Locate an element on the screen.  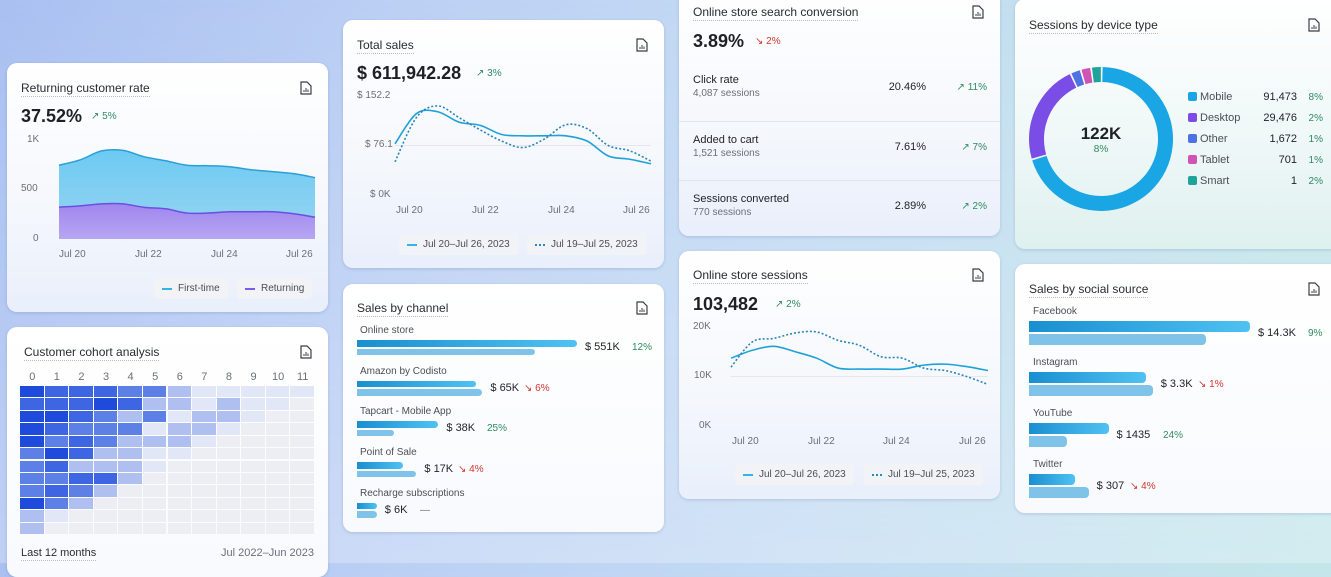
conversion-row: Added to cart 1,521 sessions 7.61% ↗ 7% is located at coordinates (839, 151).